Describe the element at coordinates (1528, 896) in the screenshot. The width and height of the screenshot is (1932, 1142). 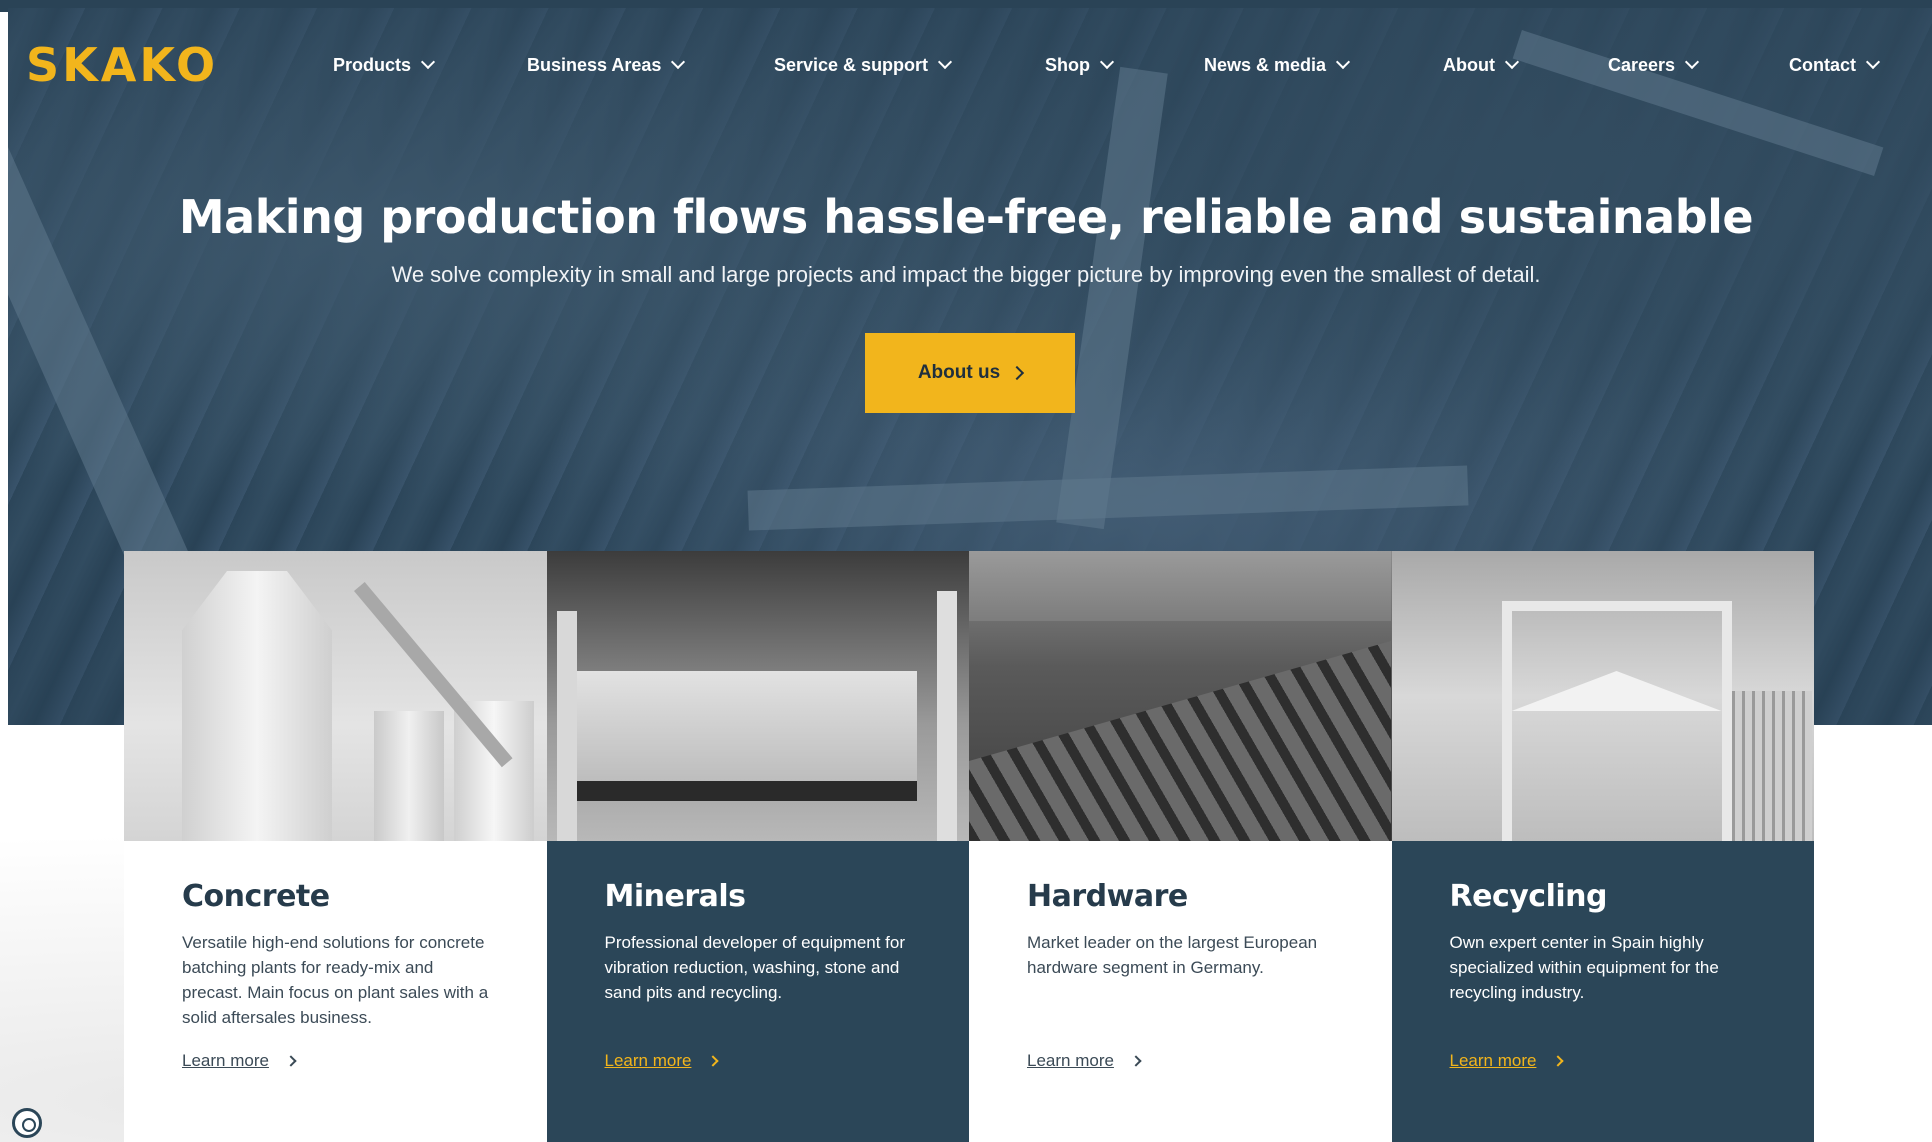
I see `card-title: Recycling` at that location.